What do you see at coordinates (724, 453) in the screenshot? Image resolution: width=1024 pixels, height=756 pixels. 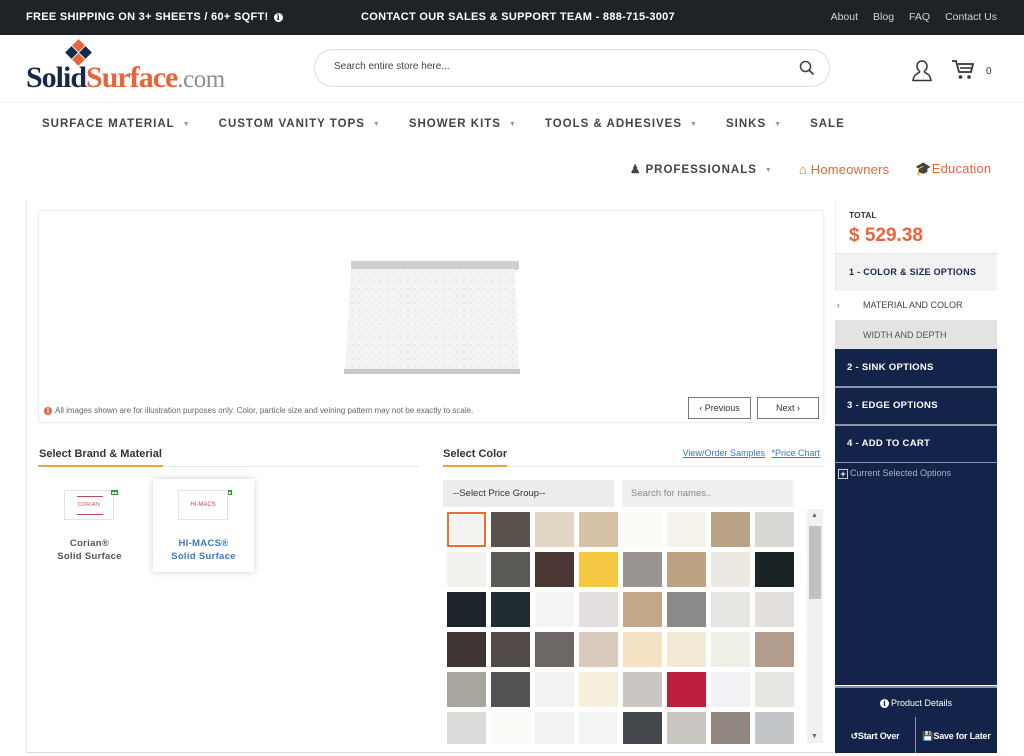 I see `view-order-samples-link: View/Order Samples` at bounding box center [724, 453].